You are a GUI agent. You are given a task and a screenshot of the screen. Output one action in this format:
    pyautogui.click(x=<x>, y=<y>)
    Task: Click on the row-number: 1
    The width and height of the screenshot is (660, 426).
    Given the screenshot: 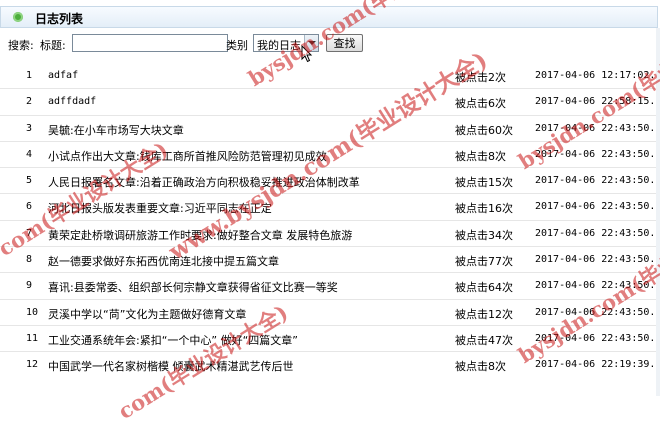 What is the action you would take?
    pyautogui.click(x=29, y=75)
    